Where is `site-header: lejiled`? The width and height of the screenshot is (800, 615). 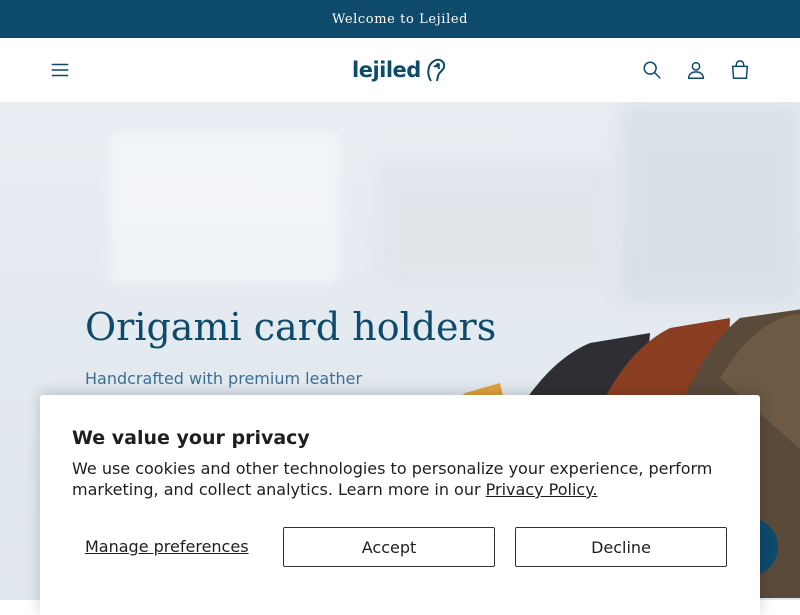
site-header: lejiled is located at coordinates (400, 70).